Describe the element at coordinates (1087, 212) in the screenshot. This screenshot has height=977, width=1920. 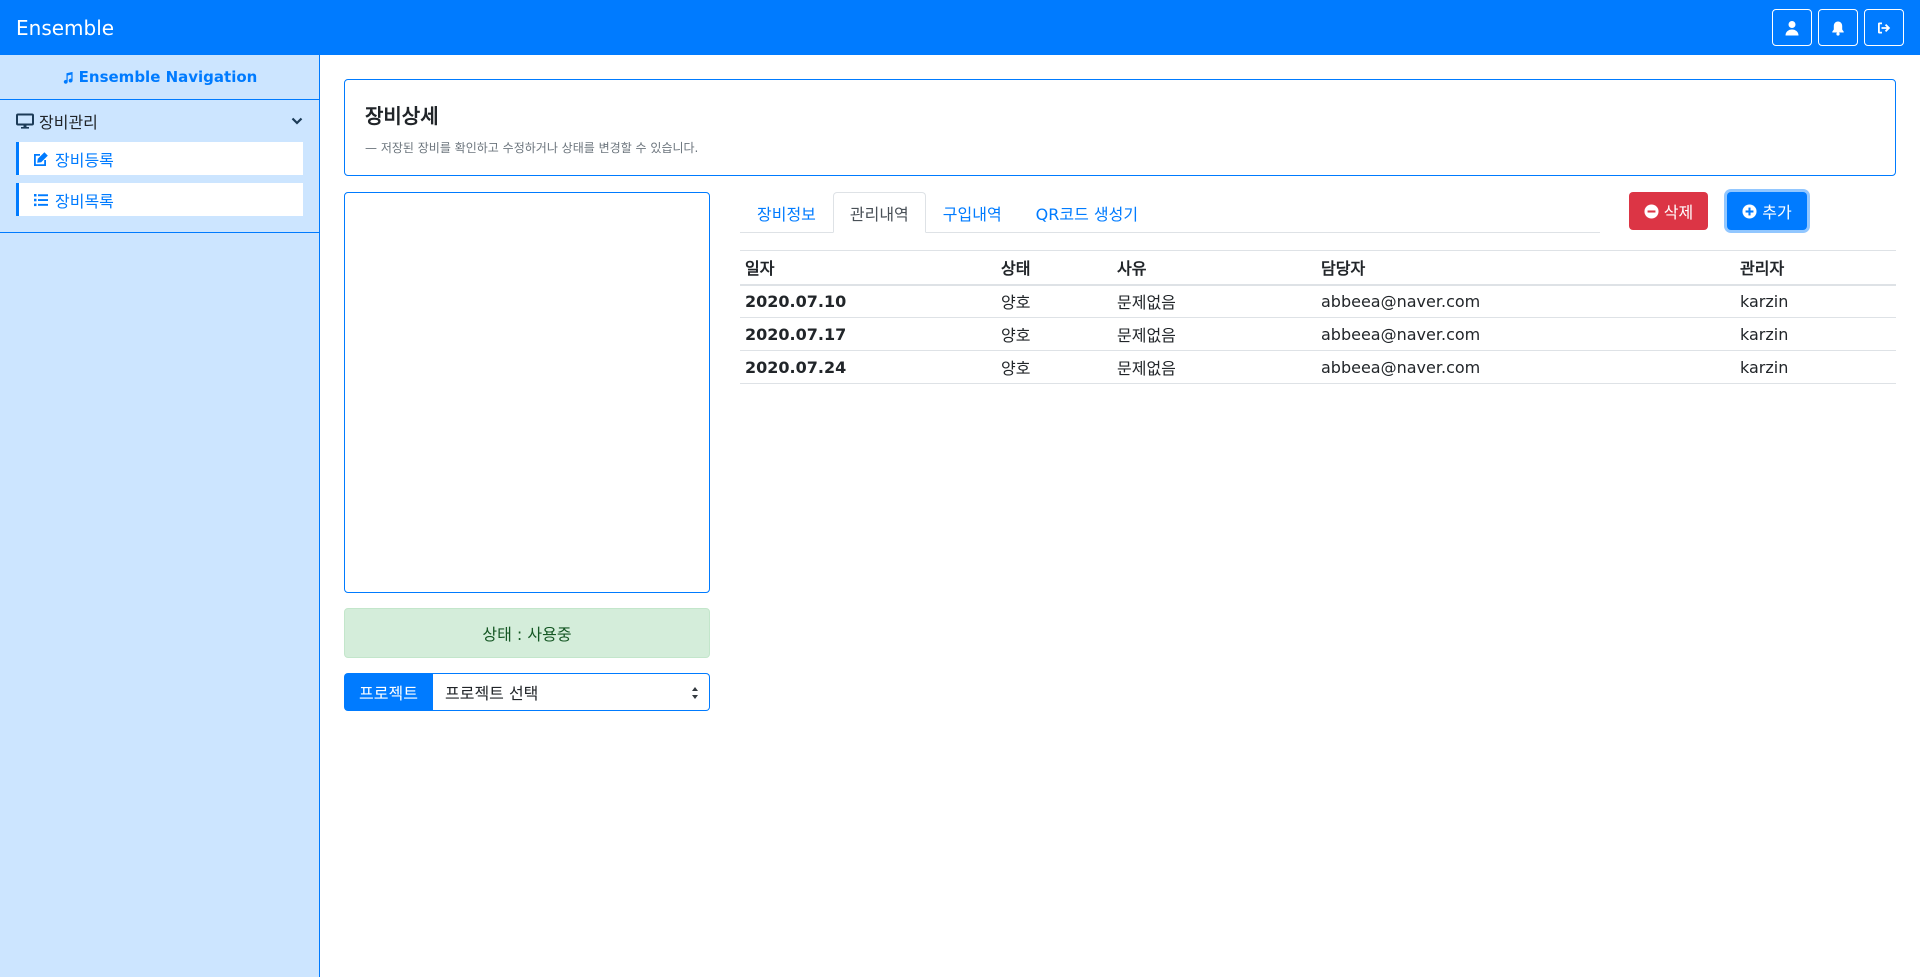
I see `tab-qr-generator: QR코드 생성기` at that location.